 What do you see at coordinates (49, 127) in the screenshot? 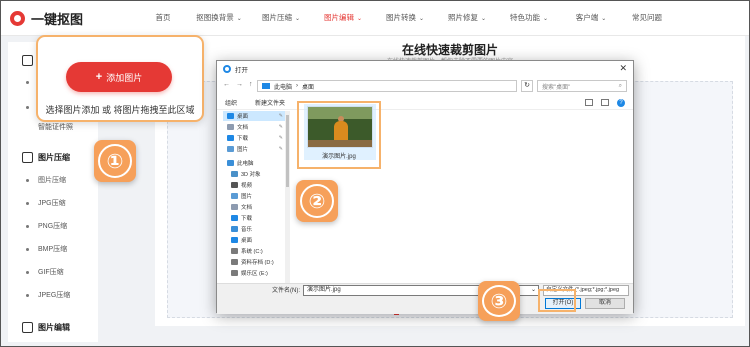
I see `sidebar-item-id-photo: 智能证件照` at bounding box center [49, 127].